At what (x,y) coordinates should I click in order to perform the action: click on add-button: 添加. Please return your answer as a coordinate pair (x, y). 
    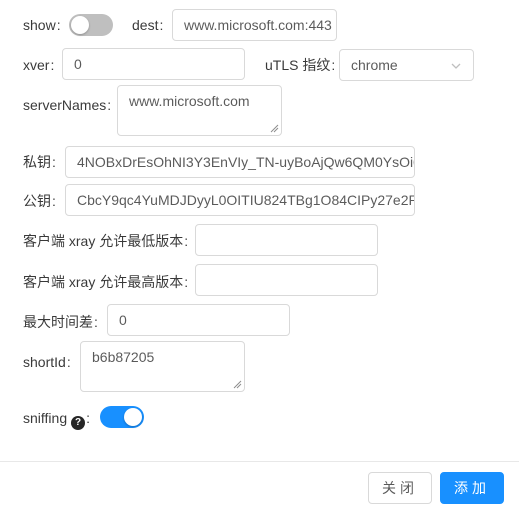
    Looking at the image, I should click on (472, 488).